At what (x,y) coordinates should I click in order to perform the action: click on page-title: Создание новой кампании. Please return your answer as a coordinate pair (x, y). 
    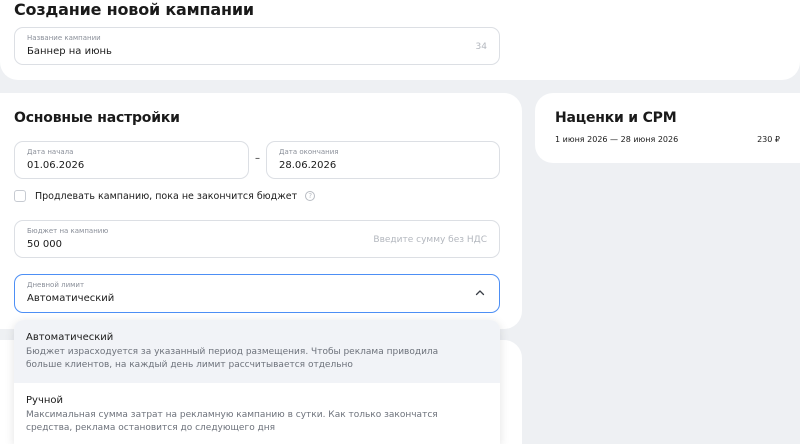
    Looking at the image, I should click on (134, 9).